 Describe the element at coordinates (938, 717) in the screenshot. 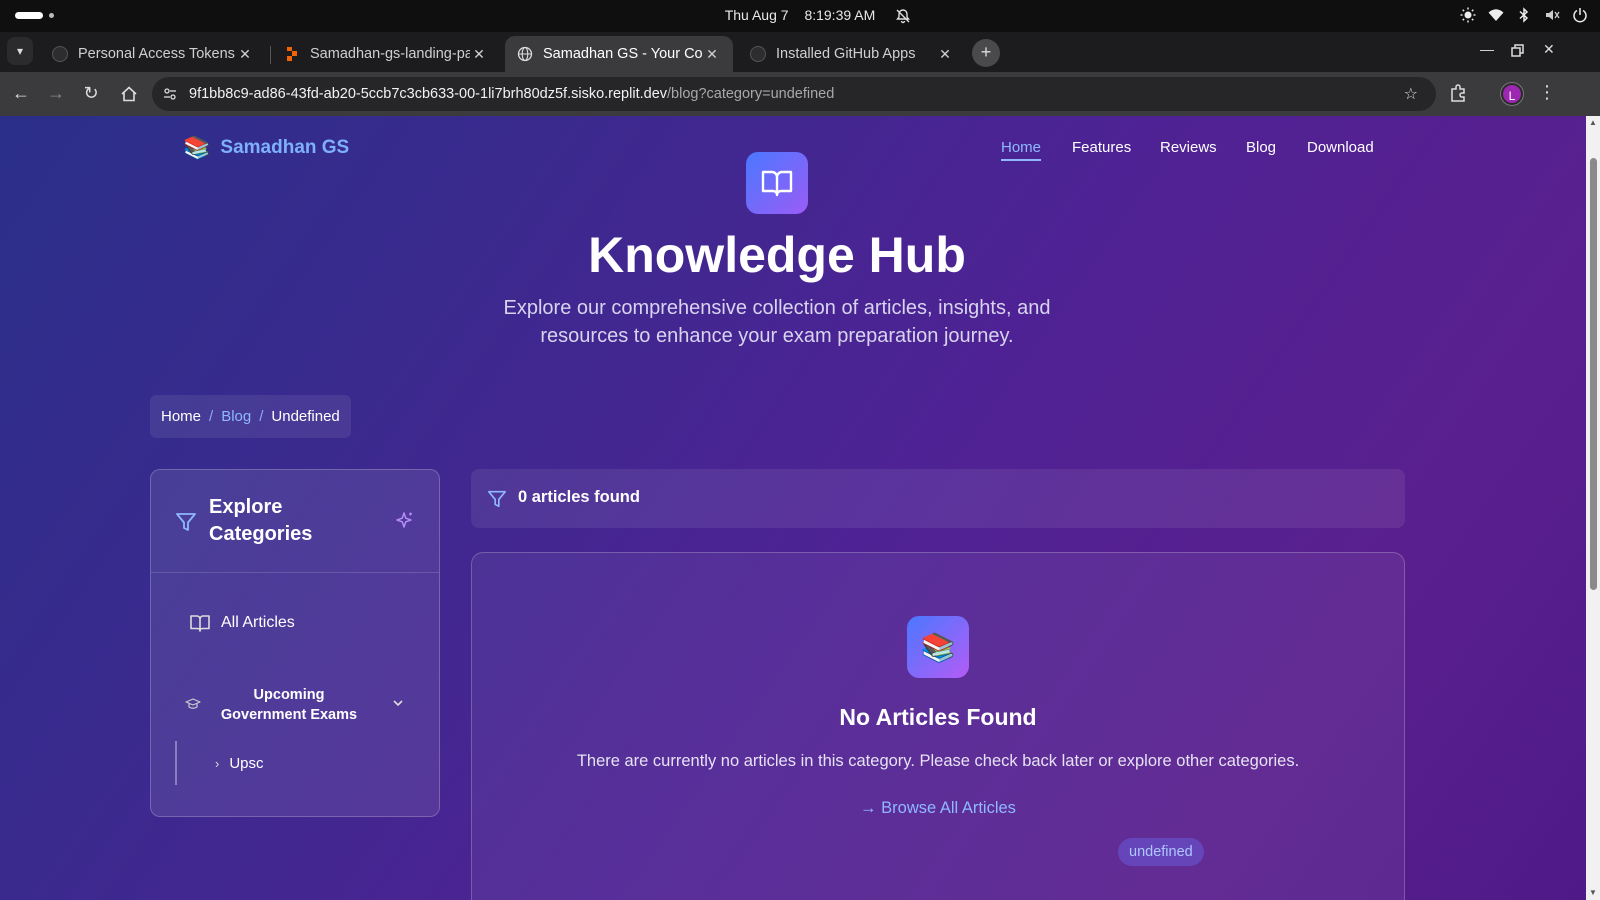

I see `empty-state-title: No Articles Found` at that location.